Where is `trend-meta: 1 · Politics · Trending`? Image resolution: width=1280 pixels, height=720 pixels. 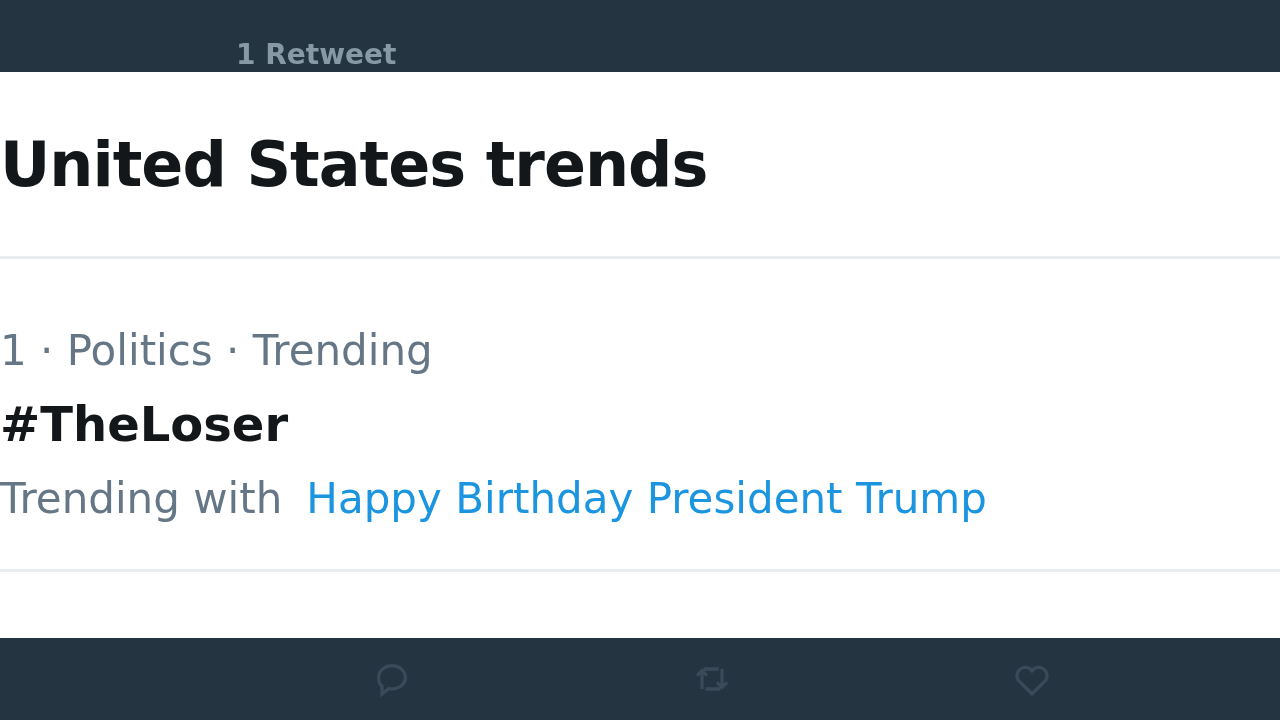
trend-meta: 1 · Politics · Trending is located at coordinates (217, 351).